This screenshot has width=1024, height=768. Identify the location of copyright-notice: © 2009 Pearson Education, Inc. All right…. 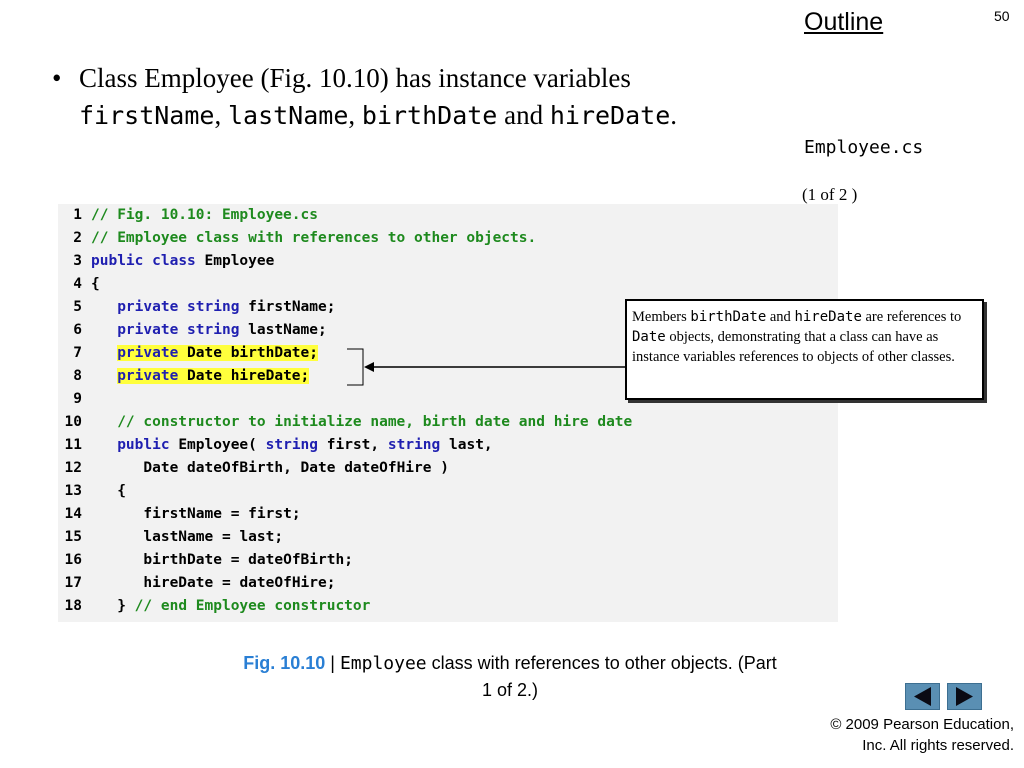
(902, 735).